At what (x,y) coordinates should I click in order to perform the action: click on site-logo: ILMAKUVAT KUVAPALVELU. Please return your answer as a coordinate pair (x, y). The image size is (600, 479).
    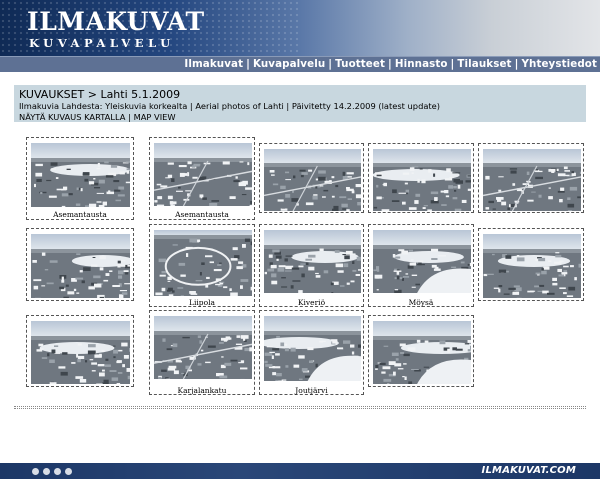
    Looking at the image, I should click on (116, 28).